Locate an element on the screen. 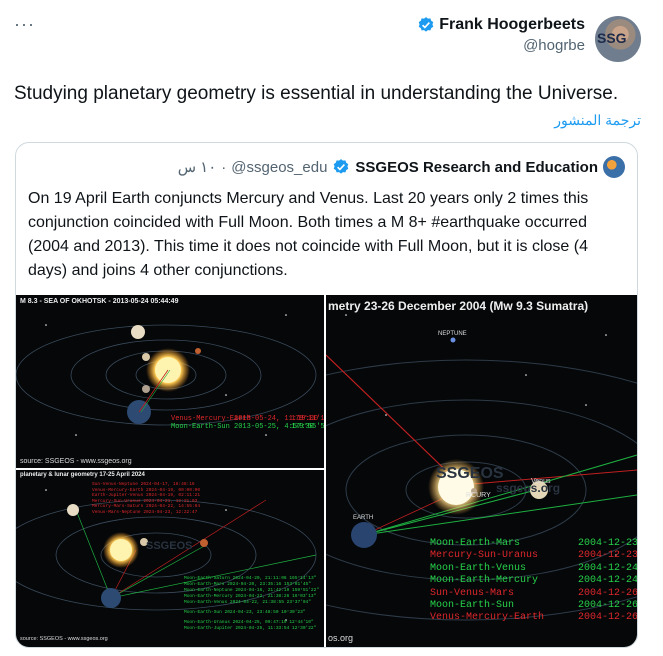 The image size is (663, 656). img3-top-line: Venus-Mars-Neptune 2024-04-23, 12:22:47 is located at coordinates (146, 513).